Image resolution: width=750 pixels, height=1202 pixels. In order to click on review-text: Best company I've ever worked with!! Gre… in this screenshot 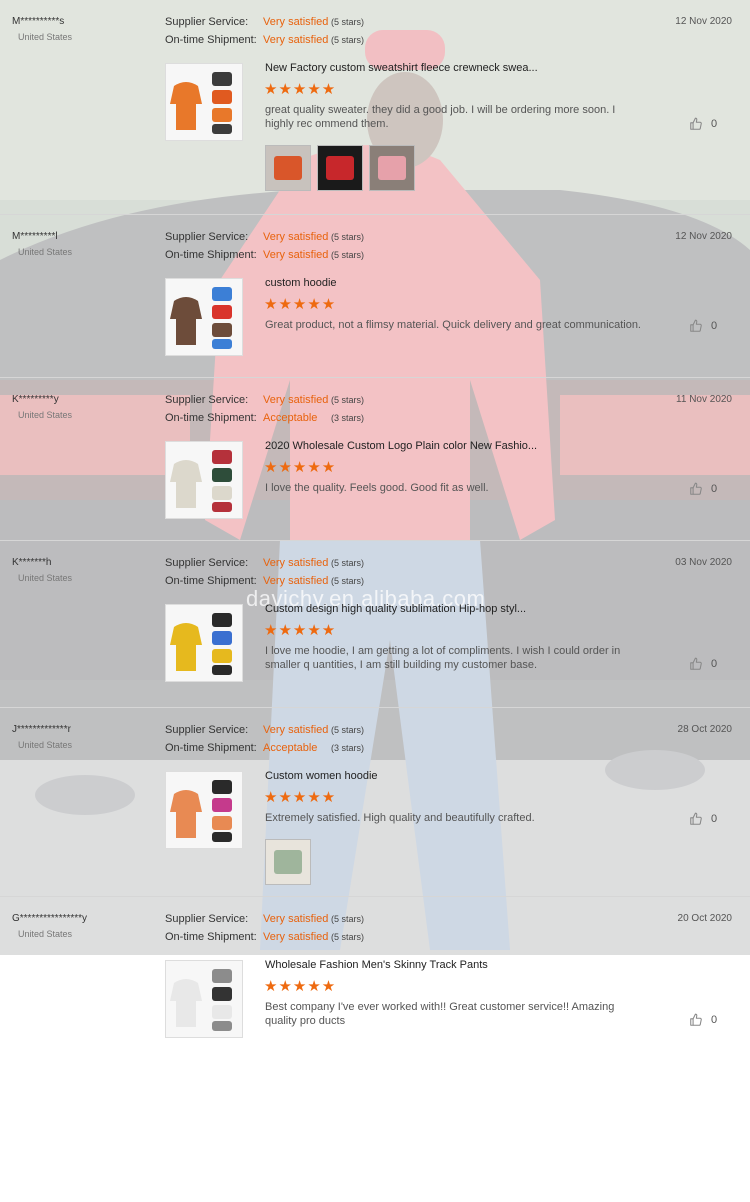, I will do `click(440, 1014)`.